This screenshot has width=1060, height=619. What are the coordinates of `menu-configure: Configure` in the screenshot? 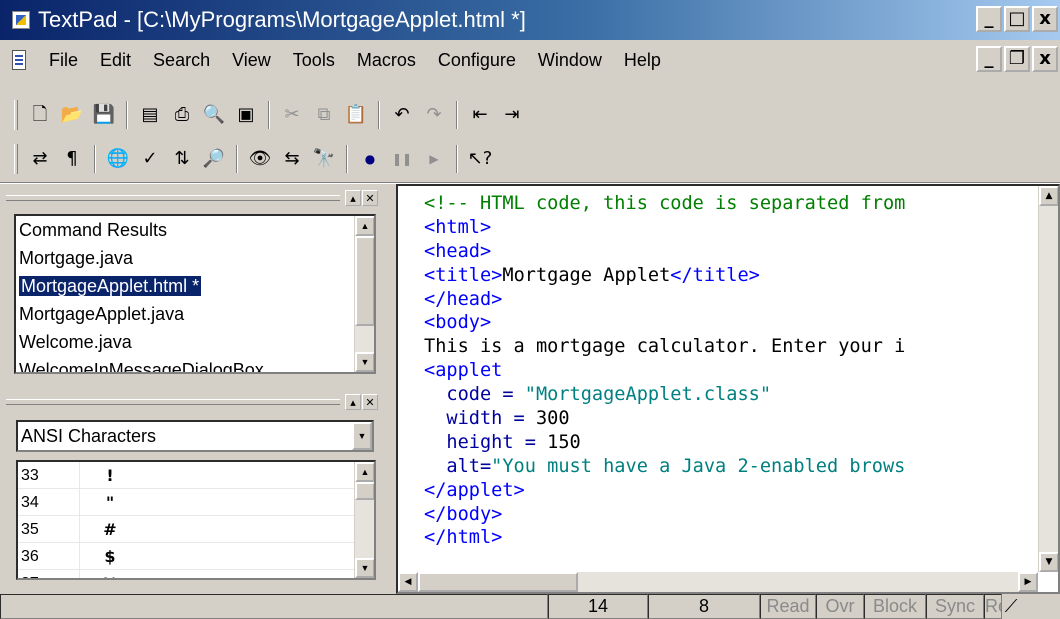 It's located at (477, 60).